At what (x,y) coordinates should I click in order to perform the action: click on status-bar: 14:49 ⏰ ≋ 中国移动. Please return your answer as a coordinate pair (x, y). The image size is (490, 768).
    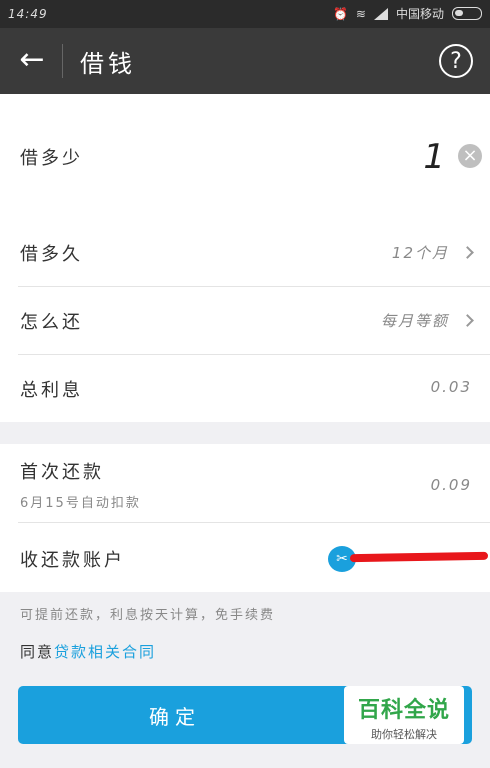
    Looking at the image, I should click on (245, 14).